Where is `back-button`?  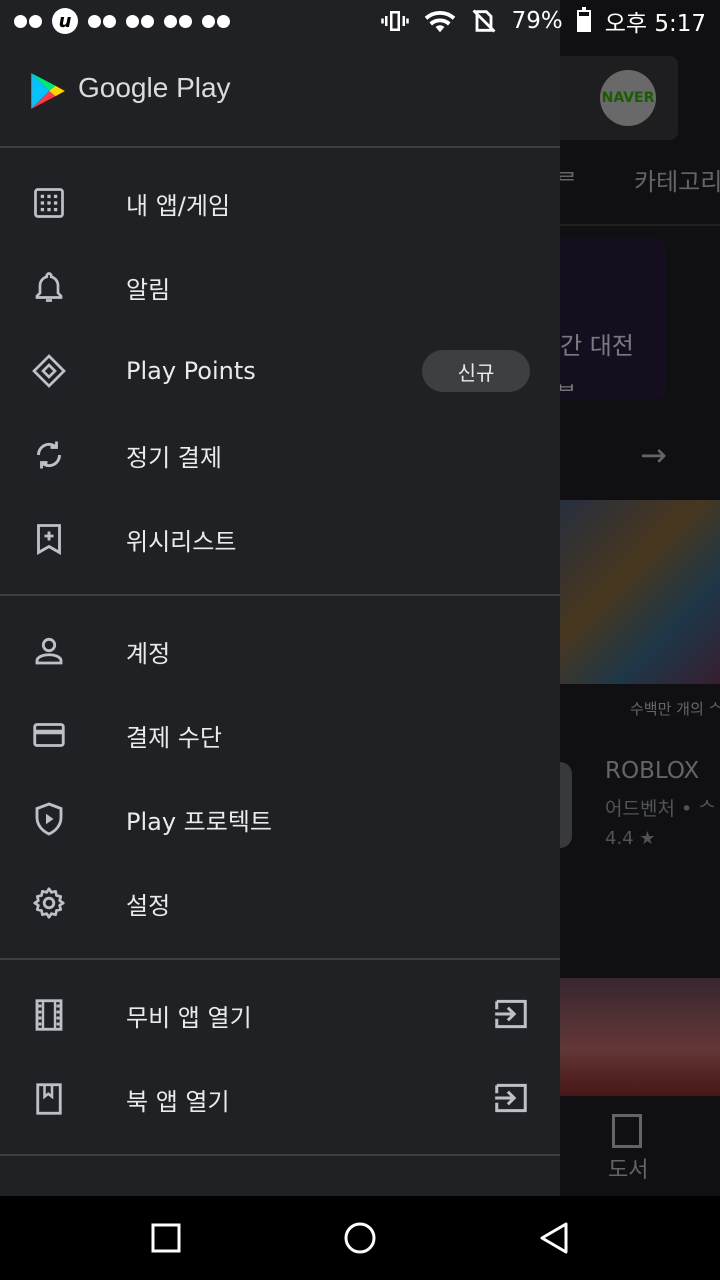 back-button is located at coordinates (554, 1238).